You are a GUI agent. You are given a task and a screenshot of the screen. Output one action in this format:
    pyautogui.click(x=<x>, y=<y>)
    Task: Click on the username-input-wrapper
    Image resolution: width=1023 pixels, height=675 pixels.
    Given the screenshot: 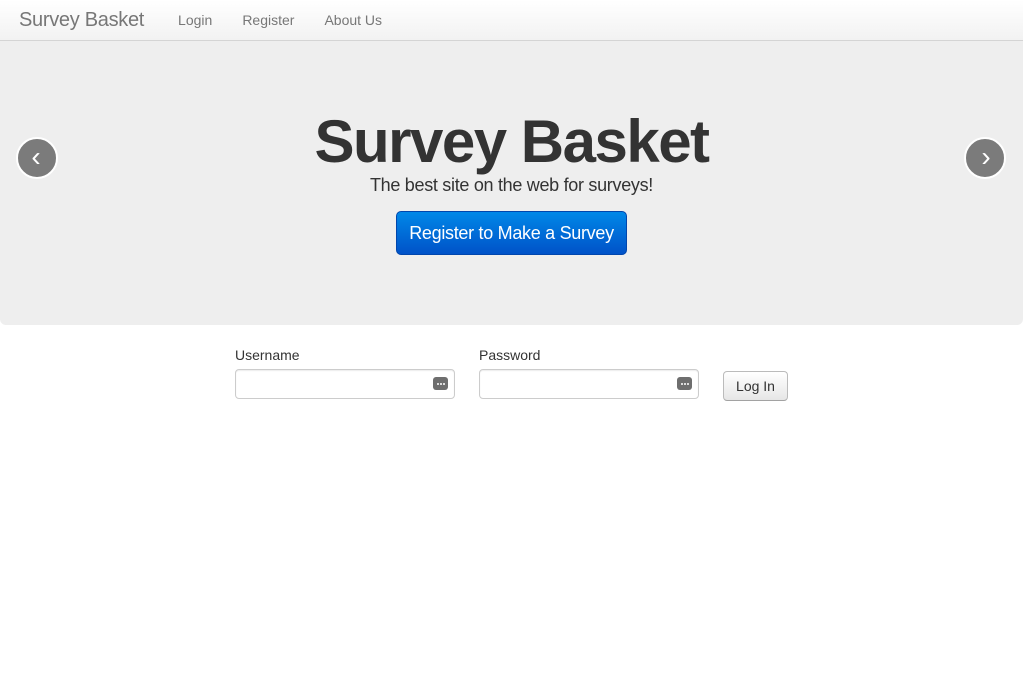 What is the action you would take?
    pyautogui.click(x=345, y=384)
    